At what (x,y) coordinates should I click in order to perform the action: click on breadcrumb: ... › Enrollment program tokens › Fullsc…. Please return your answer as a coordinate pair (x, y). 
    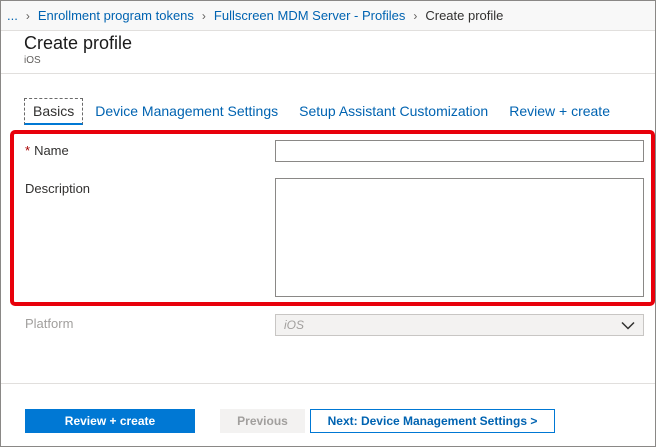
    Looking at the image, I should click on (328, 16).